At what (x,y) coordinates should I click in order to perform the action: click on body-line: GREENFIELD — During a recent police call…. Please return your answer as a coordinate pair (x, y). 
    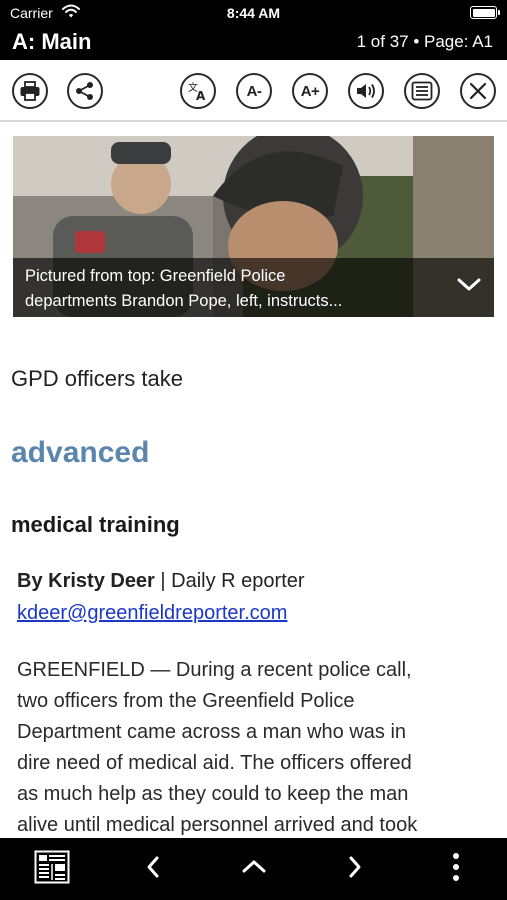
    Looking at the image, I should click on (214, 670).